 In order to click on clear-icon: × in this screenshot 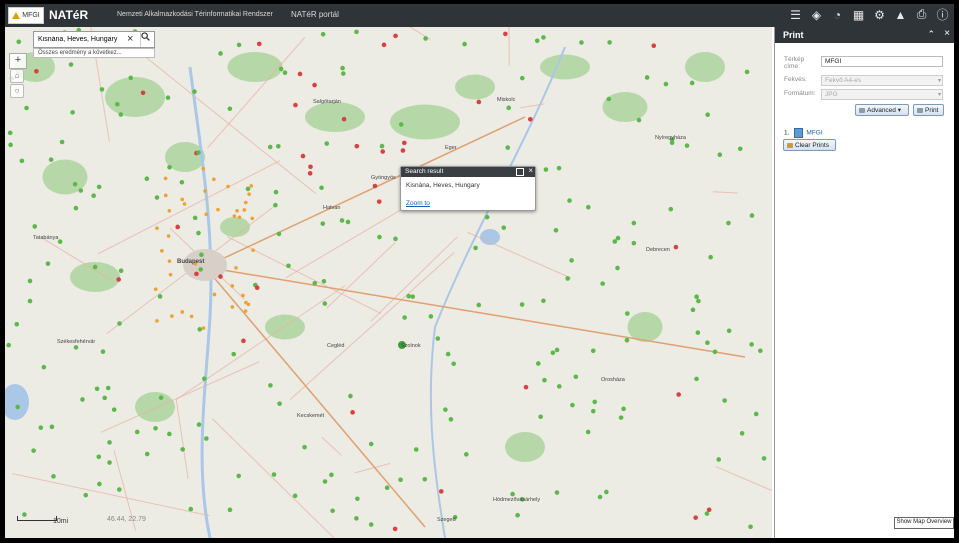, I will do `click(130, 39)`.